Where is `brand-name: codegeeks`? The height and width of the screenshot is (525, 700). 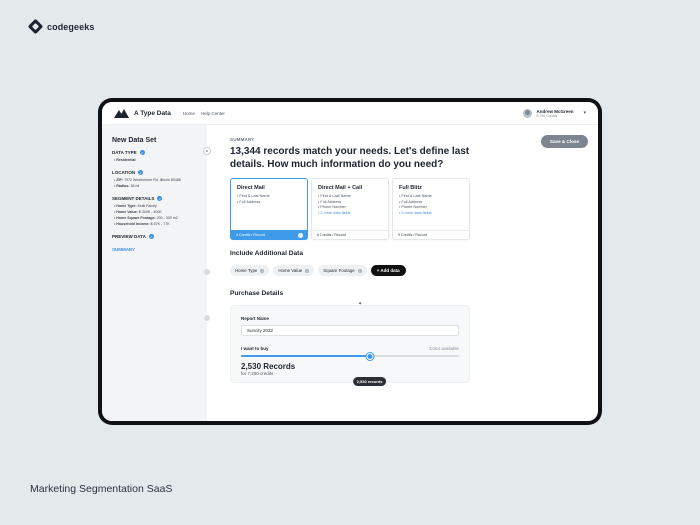 brand-name: codegeeks is located at coordinates (71, 26).